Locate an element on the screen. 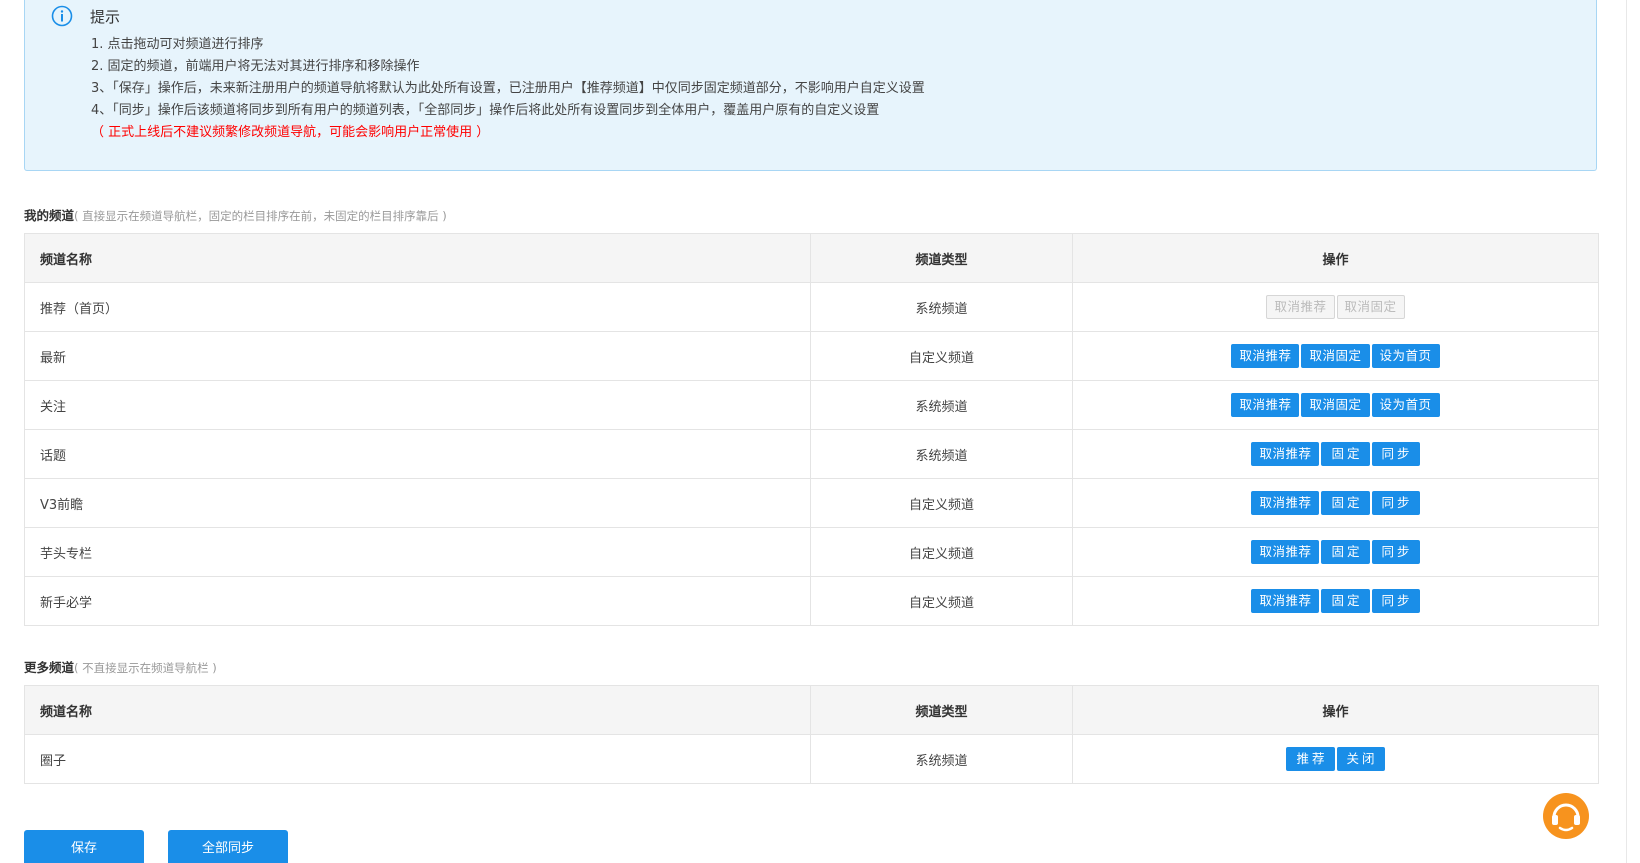  channel-name-cell: 新手必学 is located at coordinates (417, 601).